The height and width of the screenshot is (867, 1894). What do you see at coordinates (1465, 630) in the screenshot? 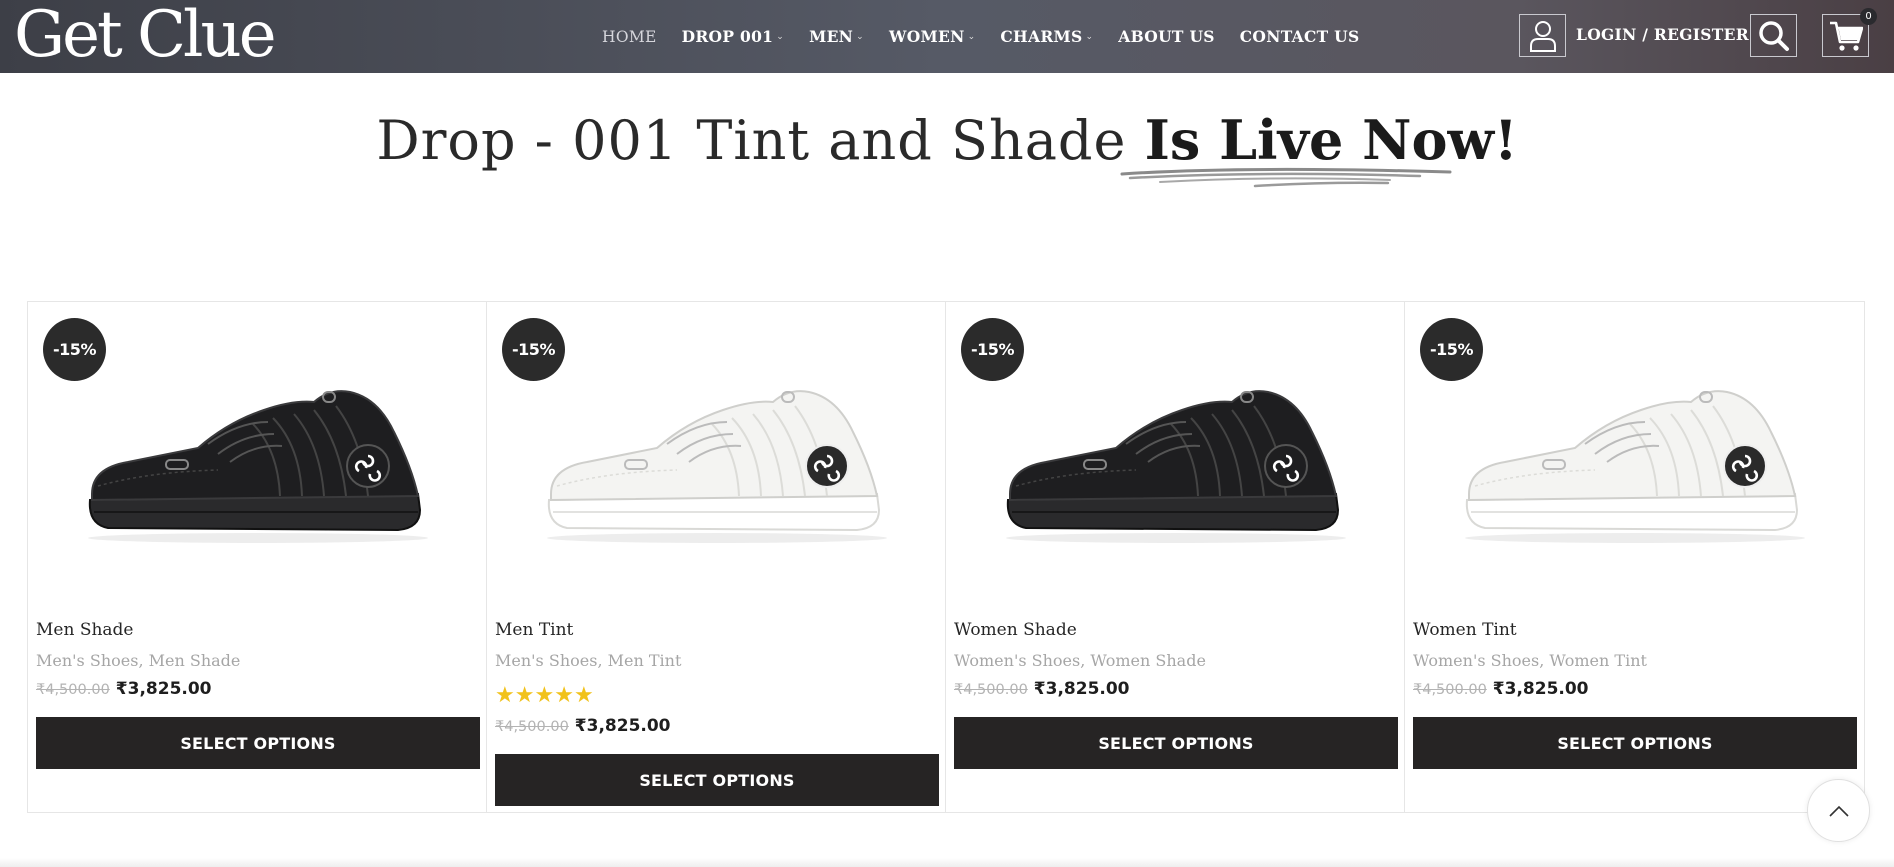
I see `product-name: Women Tint` at bounding box center [1465, 630].